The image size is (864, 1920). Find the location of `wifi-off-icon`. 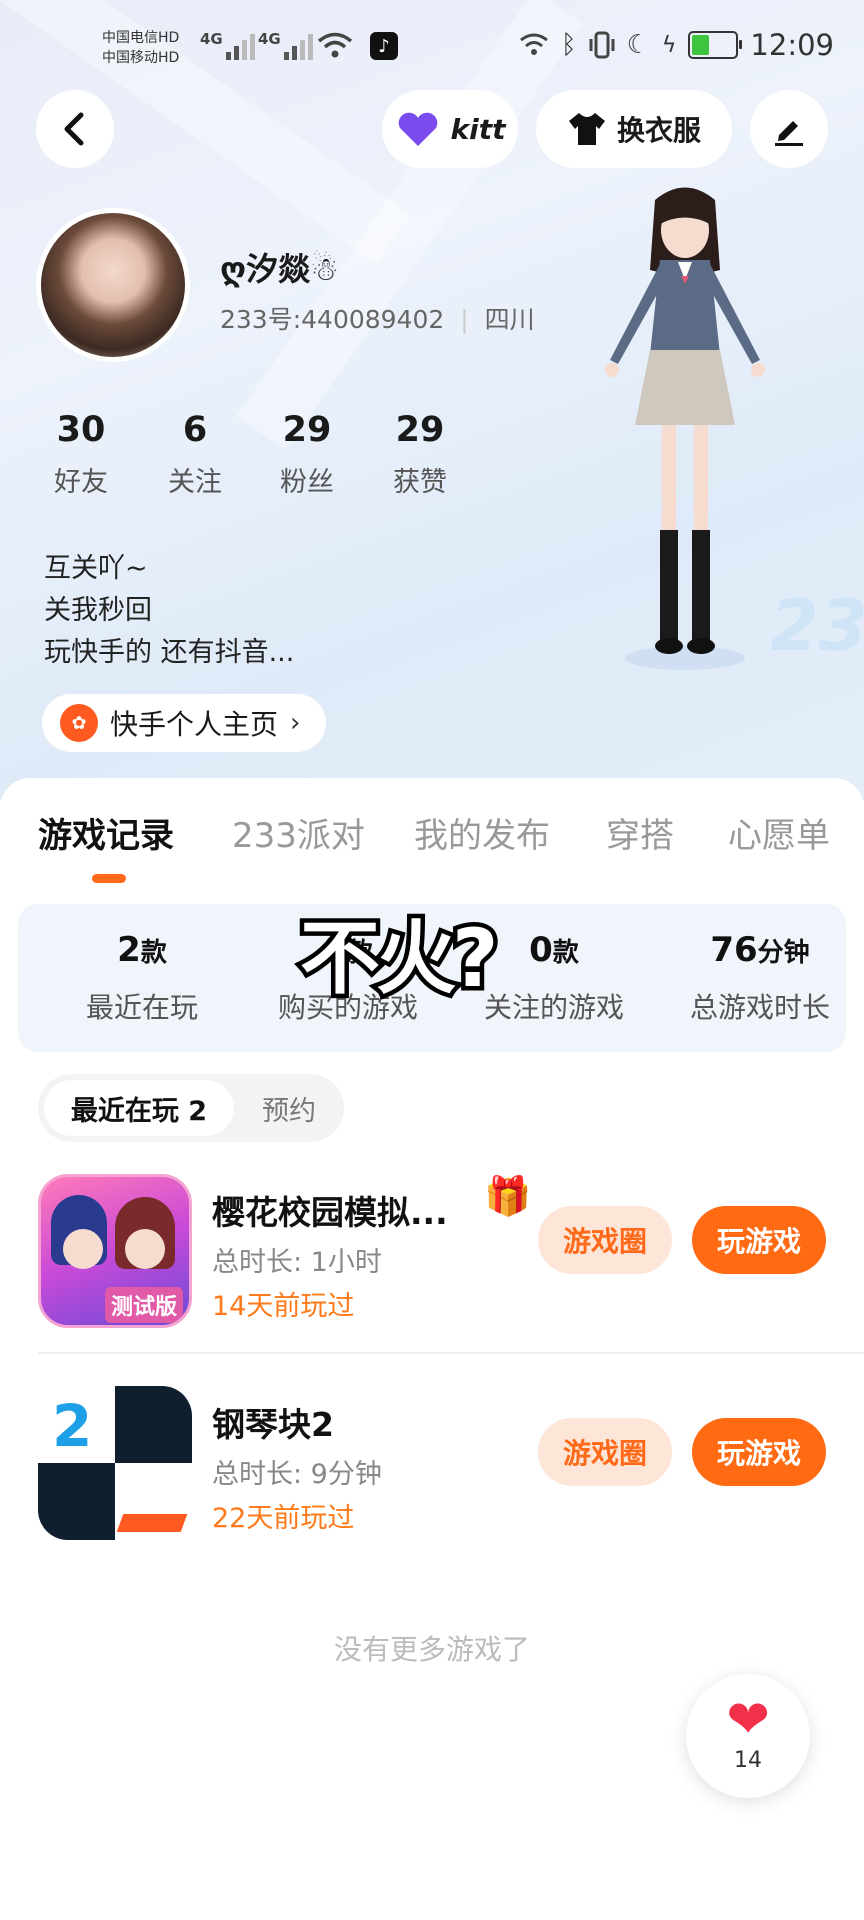

wifi-off-icon is located at coordinates (534, 44).